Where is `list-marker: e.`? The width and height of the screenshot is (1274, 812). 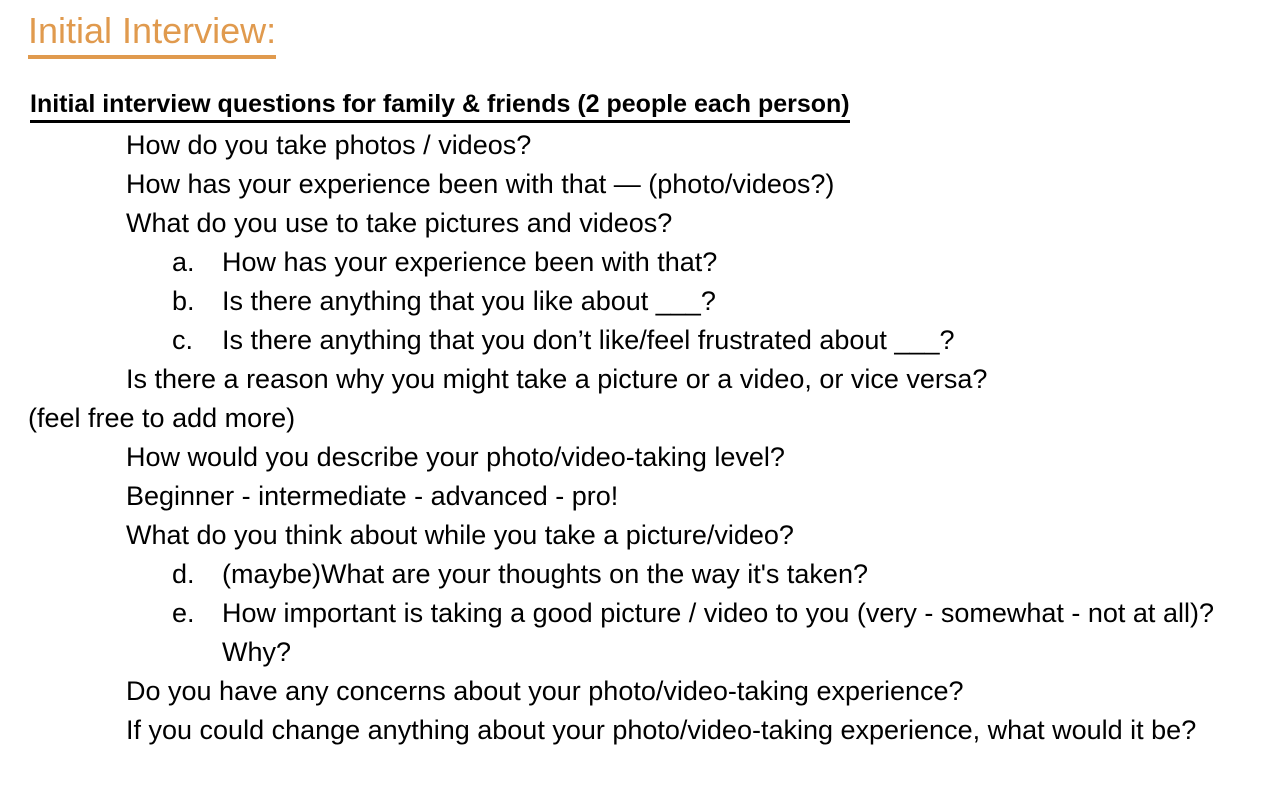 list-marker: e. is located at coordinates (183, 613).